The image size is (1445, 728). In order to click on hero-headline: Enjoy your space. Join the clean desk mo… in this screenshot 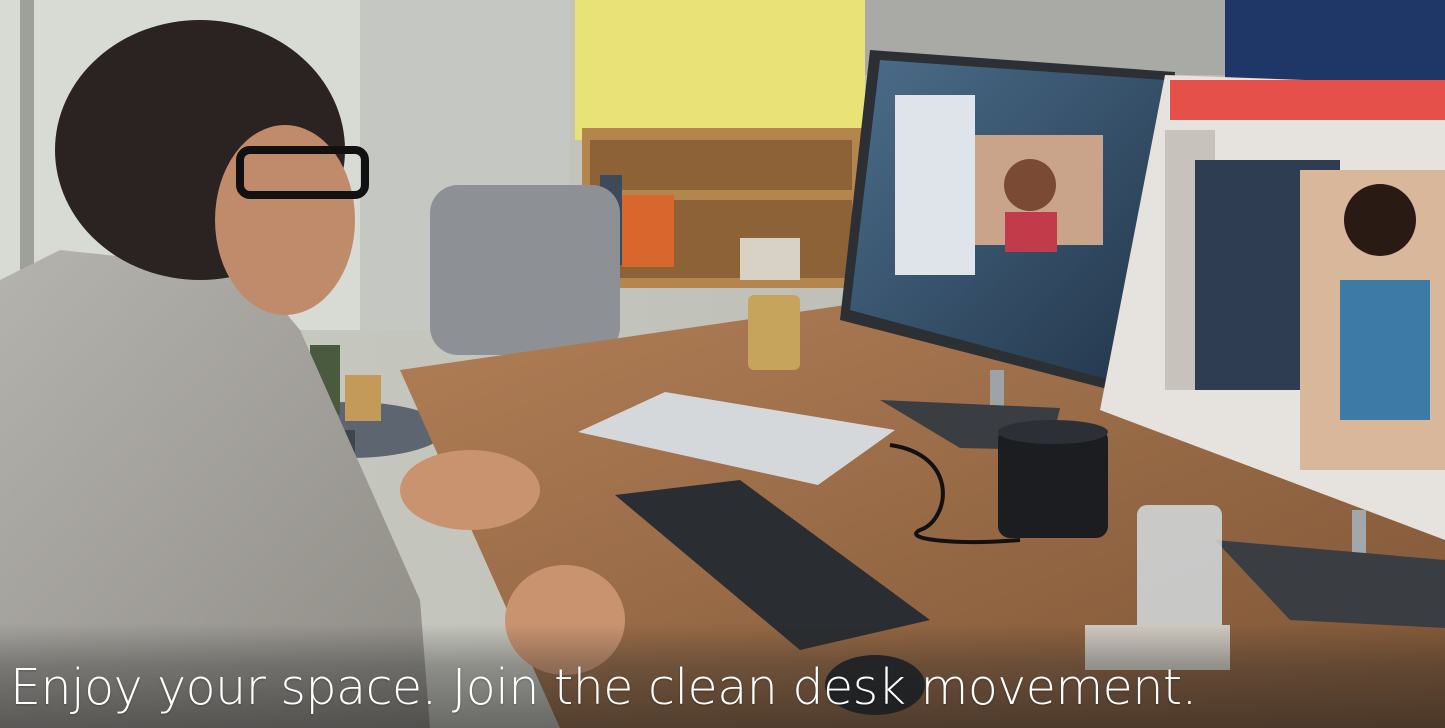, I will do `click(603, 687)`.